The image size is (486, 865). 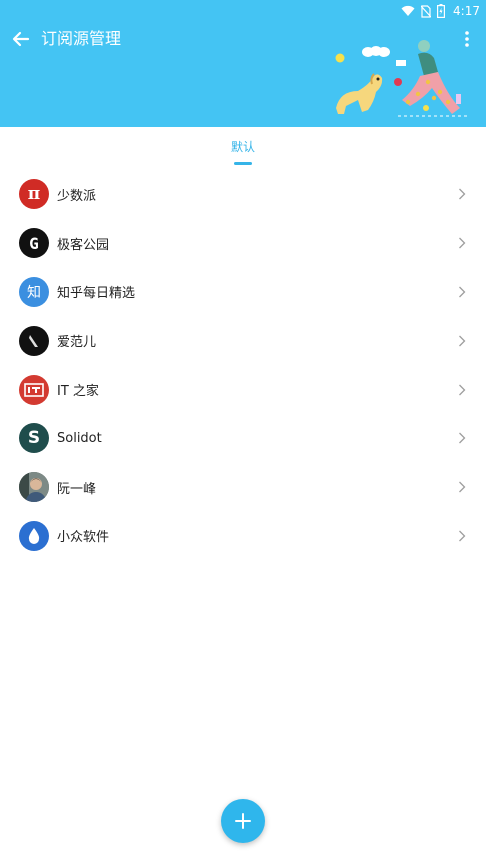 What do you see at coordinates (34, 535) in the screenshot?
I see `appinn-drop-icon` at bounding box center [34, 535].